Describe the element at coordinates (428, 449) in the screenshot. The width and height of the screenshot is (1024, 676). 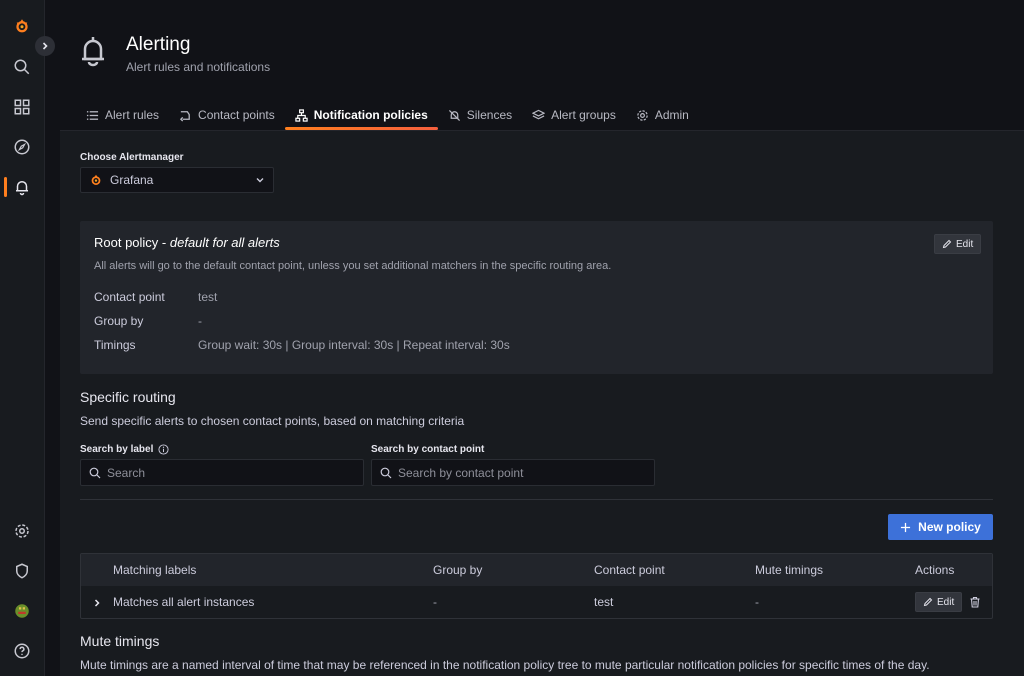
I see `search-by-contact-title: Search by contact point` at that location.